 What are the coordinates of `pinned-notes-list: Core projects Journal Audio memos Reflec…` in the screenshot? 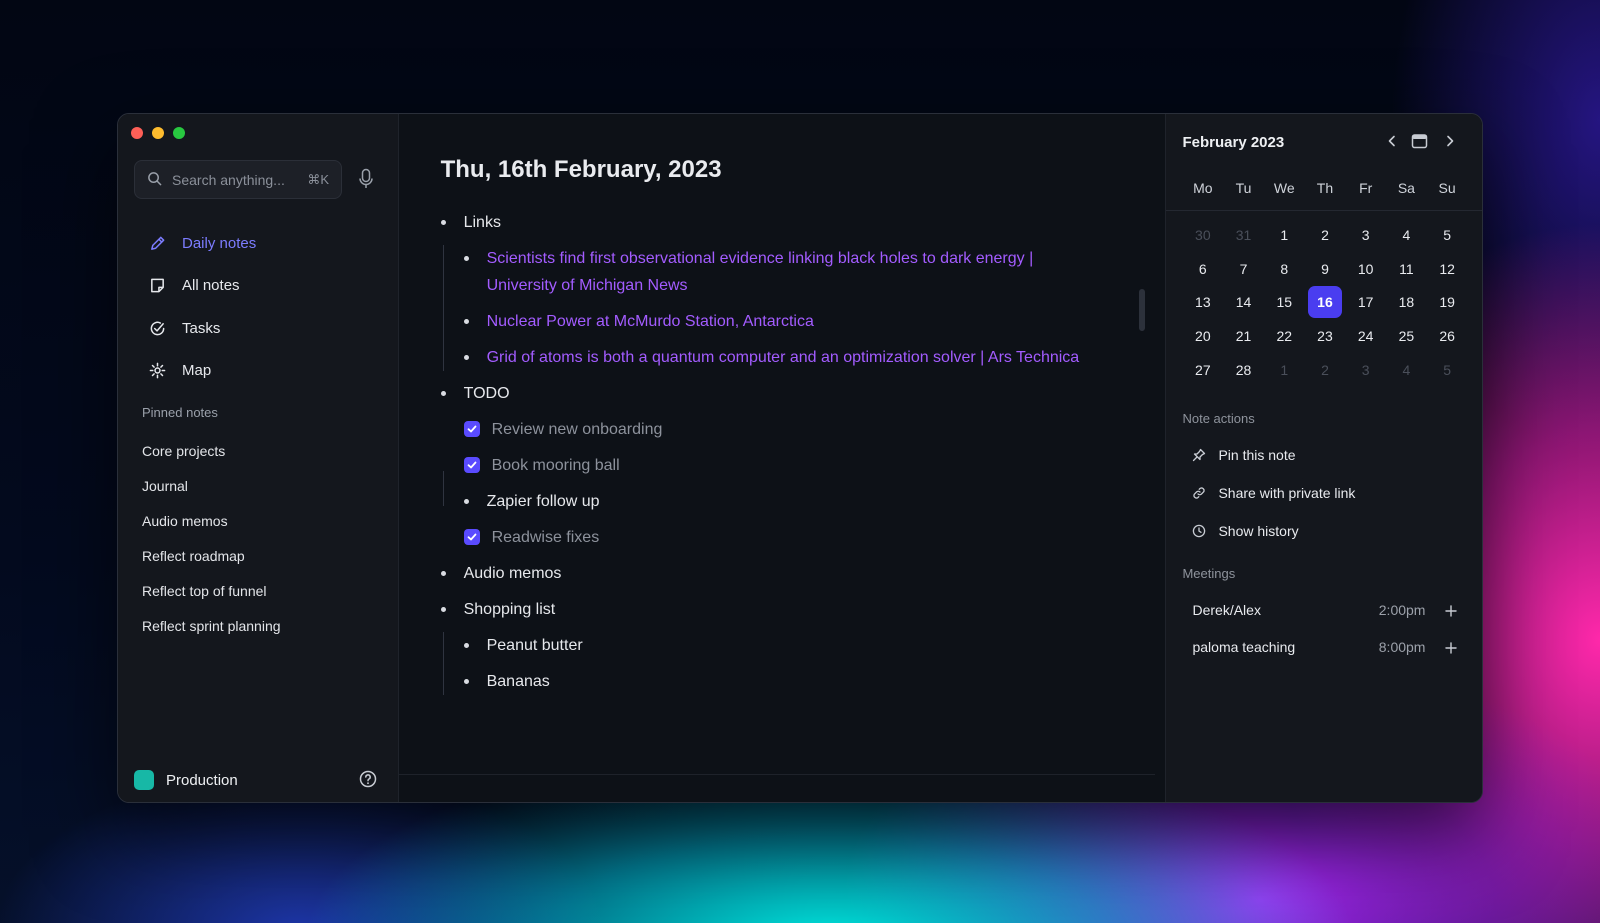 It's located at (211, 539).